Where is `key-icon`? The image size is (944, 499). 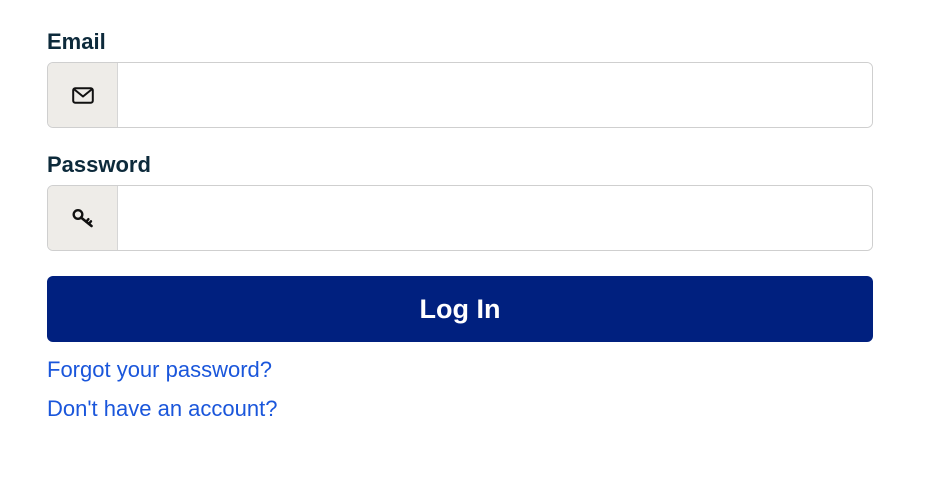
key-icon is located at coordinates (82, 218).